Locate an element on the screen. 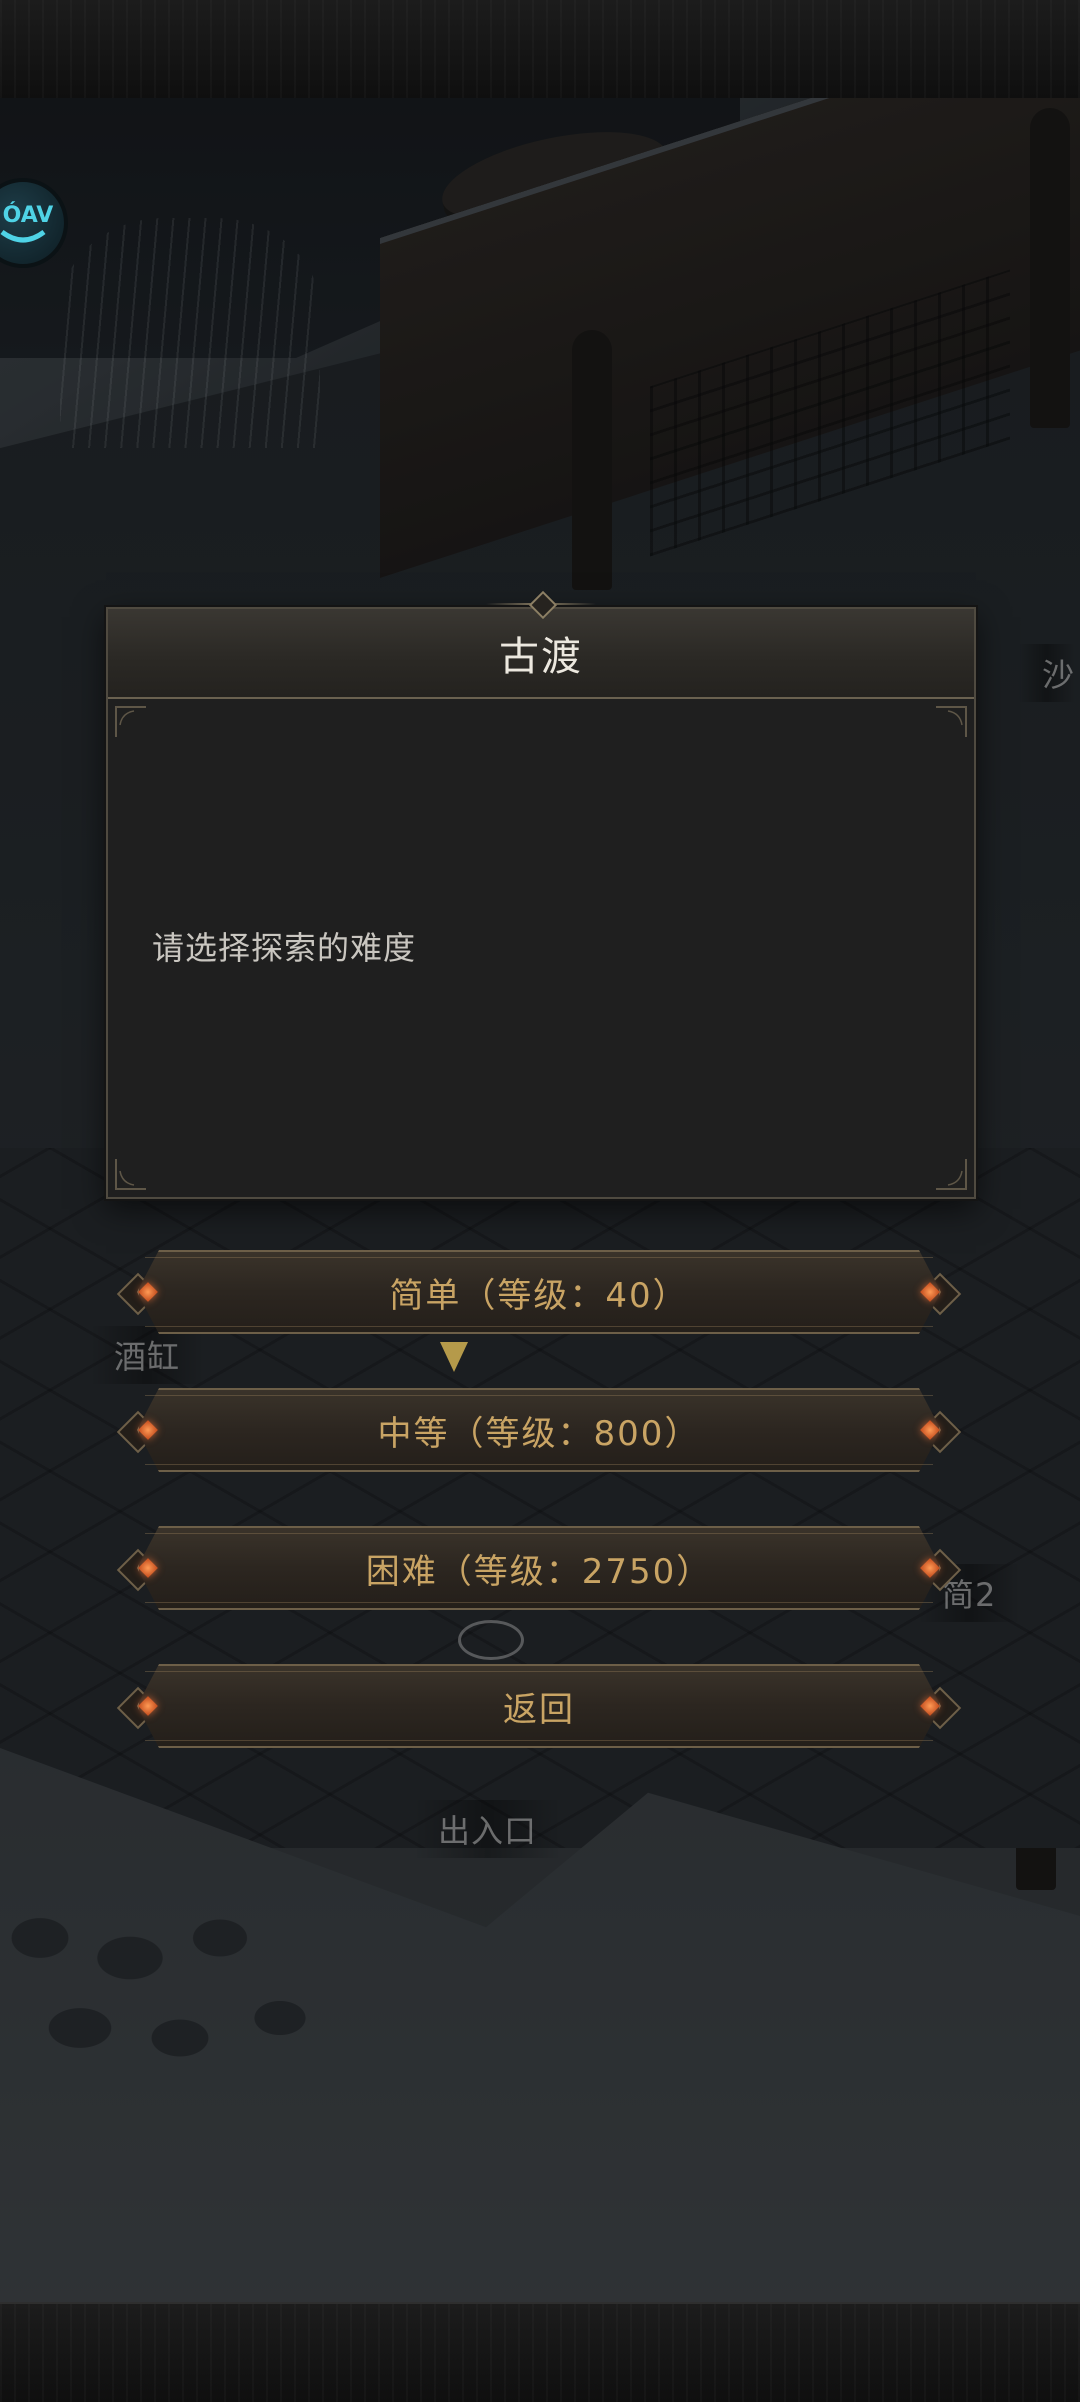 The width and height of the screenshot is (1080, 2402). difficulty-easy-button: 简单（等级：40） is located at coordinates (539, 1292).